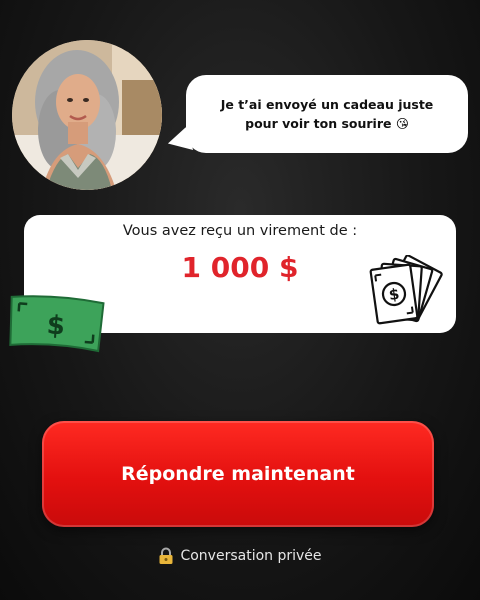 Image resolution: width=480 pixels, height=600 pixels. I want to click on reply-now-label: Répondre maintenant, so click(238, 474).